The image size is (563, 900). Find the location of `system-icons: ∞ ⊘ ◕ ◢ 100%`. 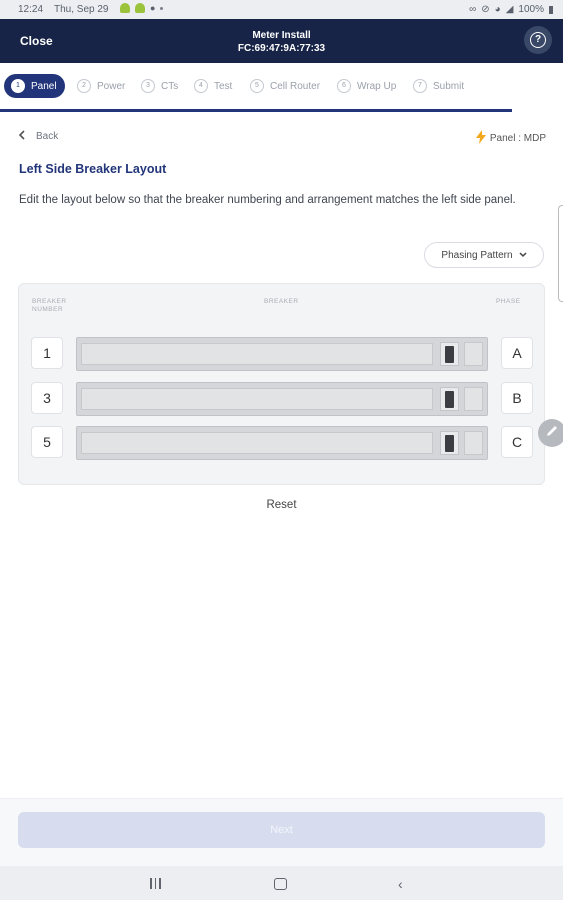

system-icons: ∞ ⊘ ◕ ◢ 100% is located at coordinates (511, 9).